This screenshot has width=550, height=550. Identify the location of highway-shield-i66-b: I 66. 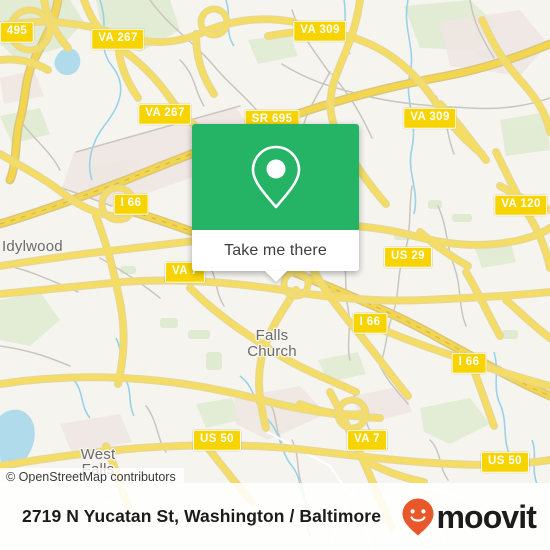
(370, 323).